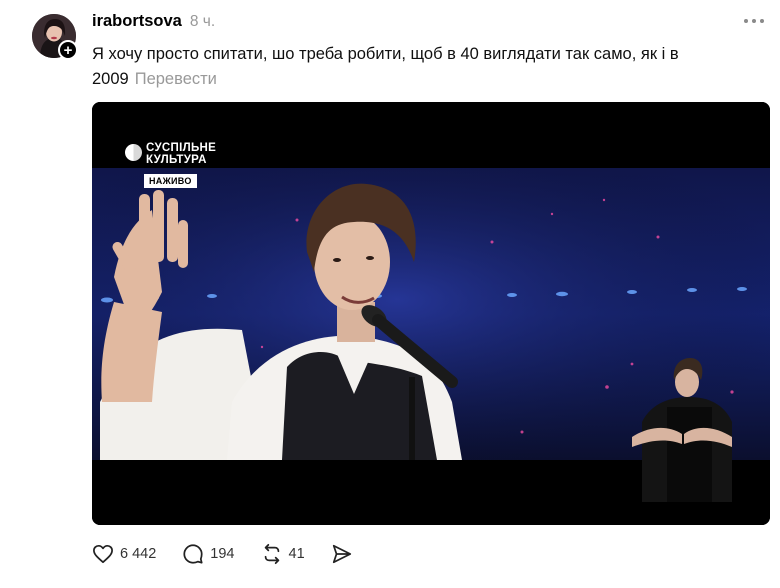 This screenshot has width=780, height=588. What do you see at coordinates (176, 160) in the screenshot?
I see `channel-name-line2: КУЛЬТУРА` at bounding box center [176, 160].